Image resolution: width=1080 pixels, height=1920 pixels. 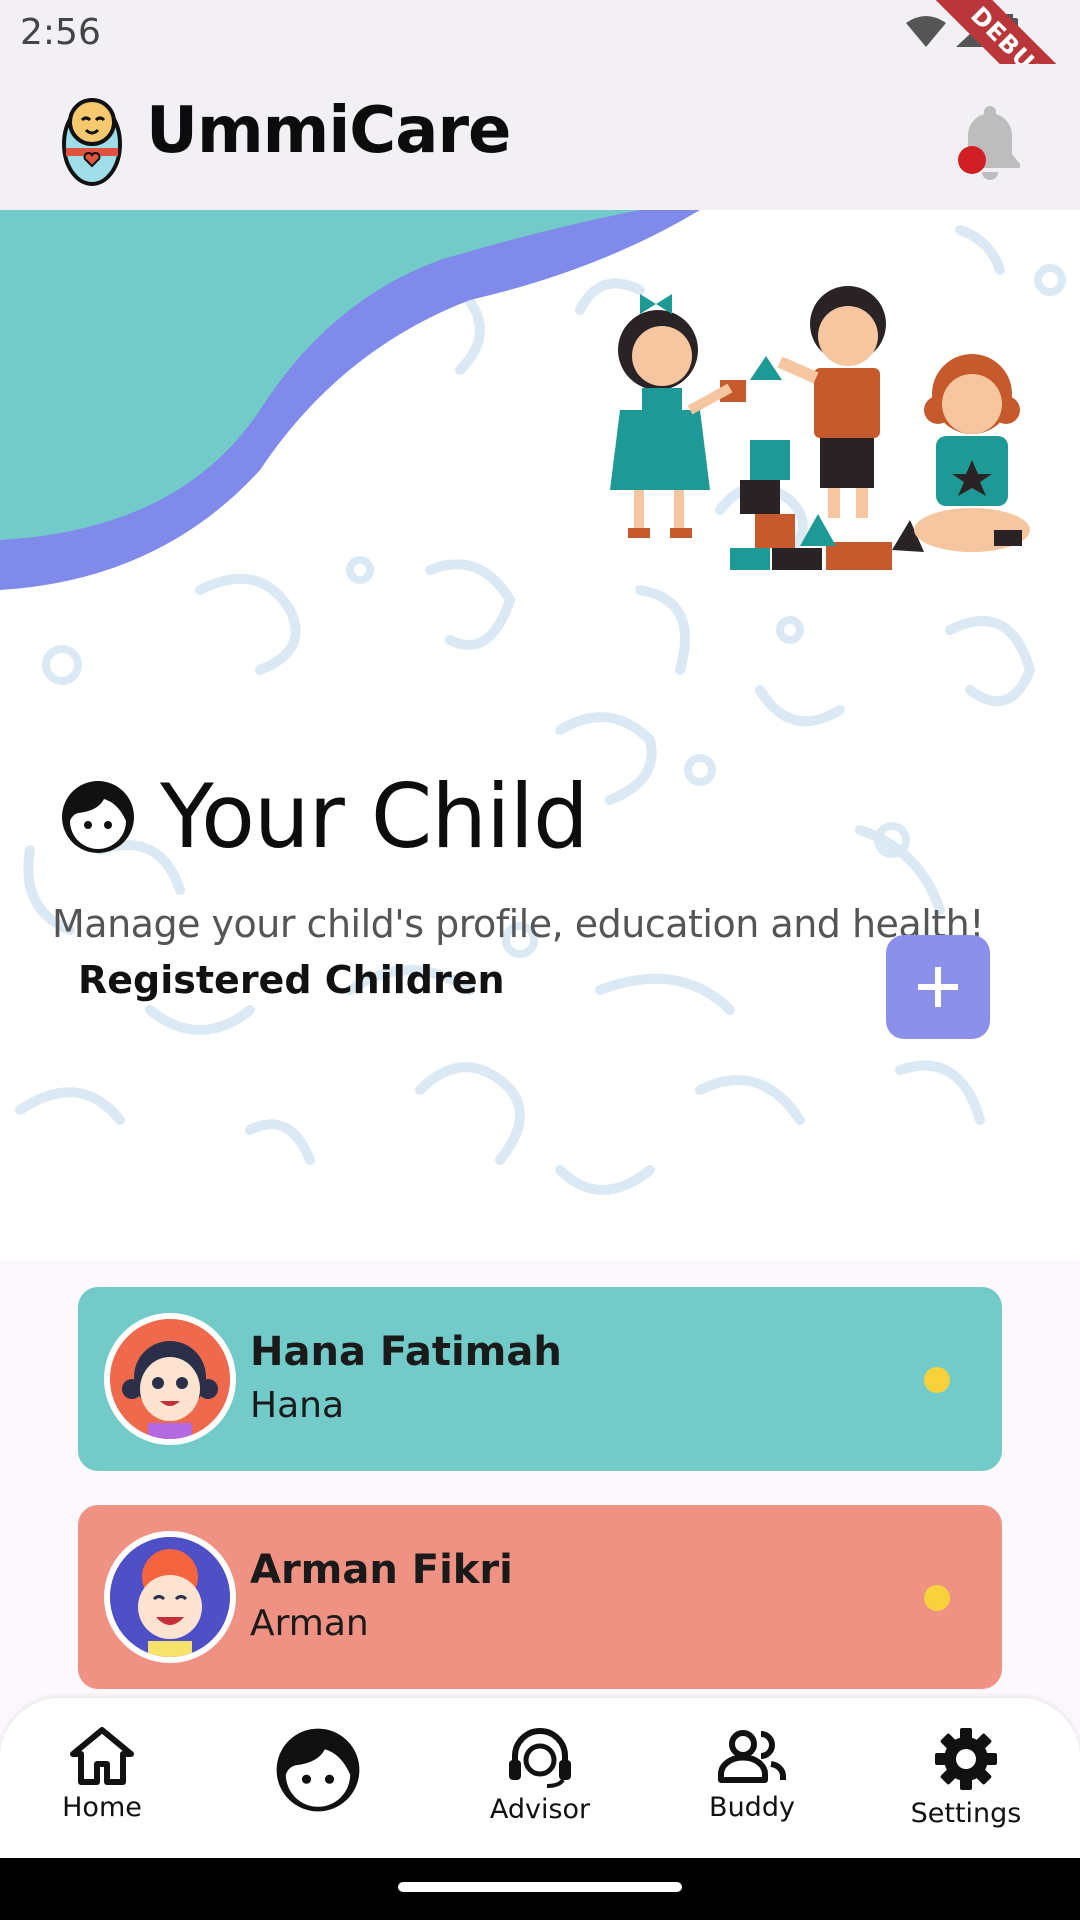 I want to click on child-nickname: Hana, so click(x=297, y=1405).